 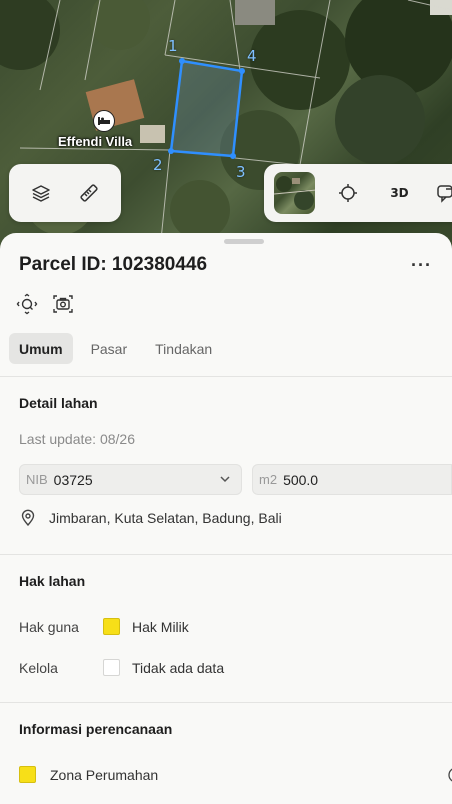 I want to click on share-button, so click(x=438, y=193).